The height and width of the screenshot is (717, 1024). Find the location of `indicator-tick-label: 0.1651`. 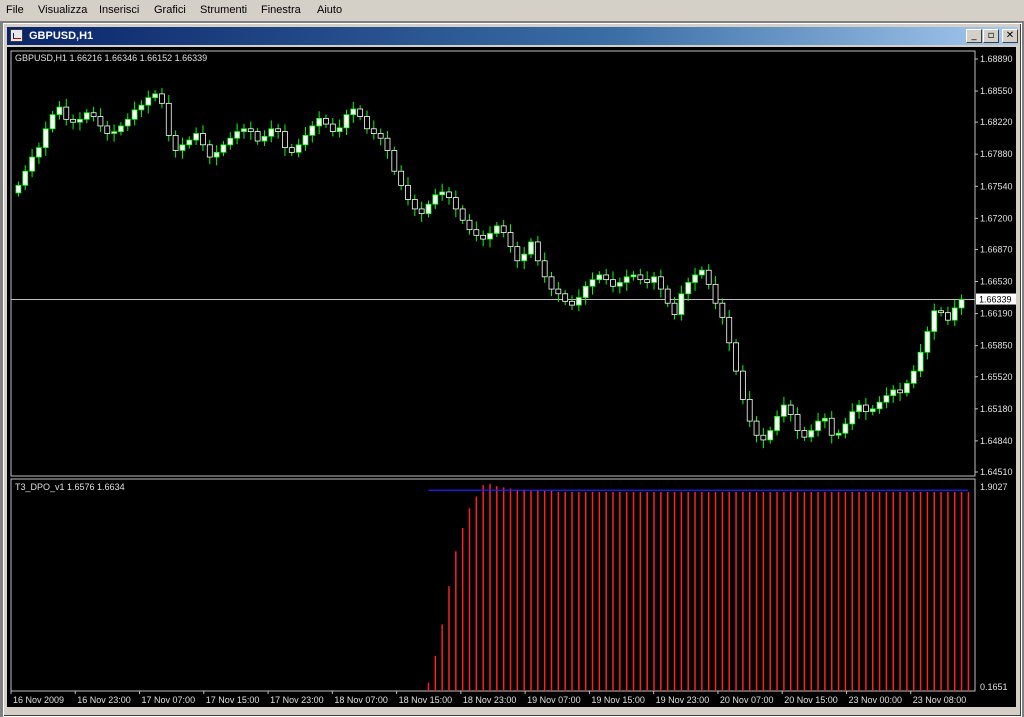

indicator-tick-label: 0.1651 is located at coordinates (994, 687).